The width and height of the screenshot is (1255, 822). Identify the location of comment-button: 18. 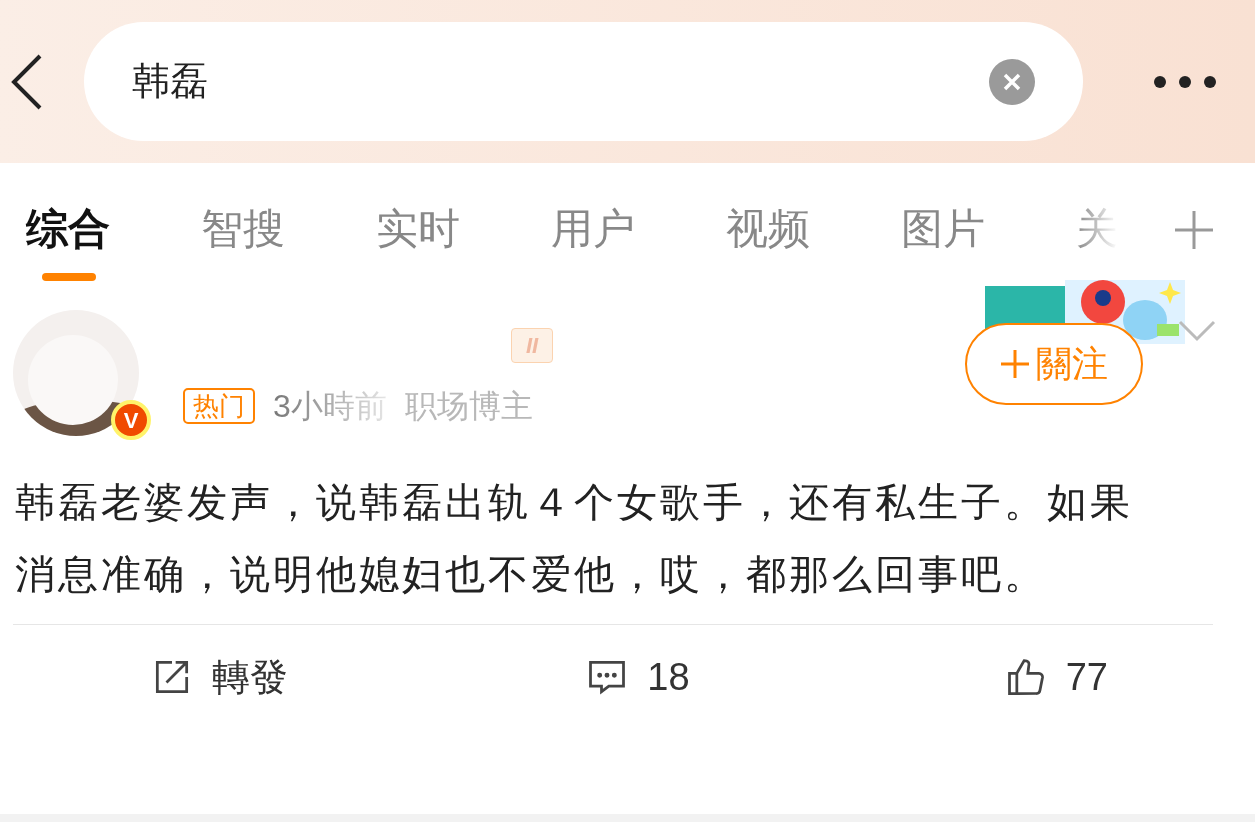
(627, 677).